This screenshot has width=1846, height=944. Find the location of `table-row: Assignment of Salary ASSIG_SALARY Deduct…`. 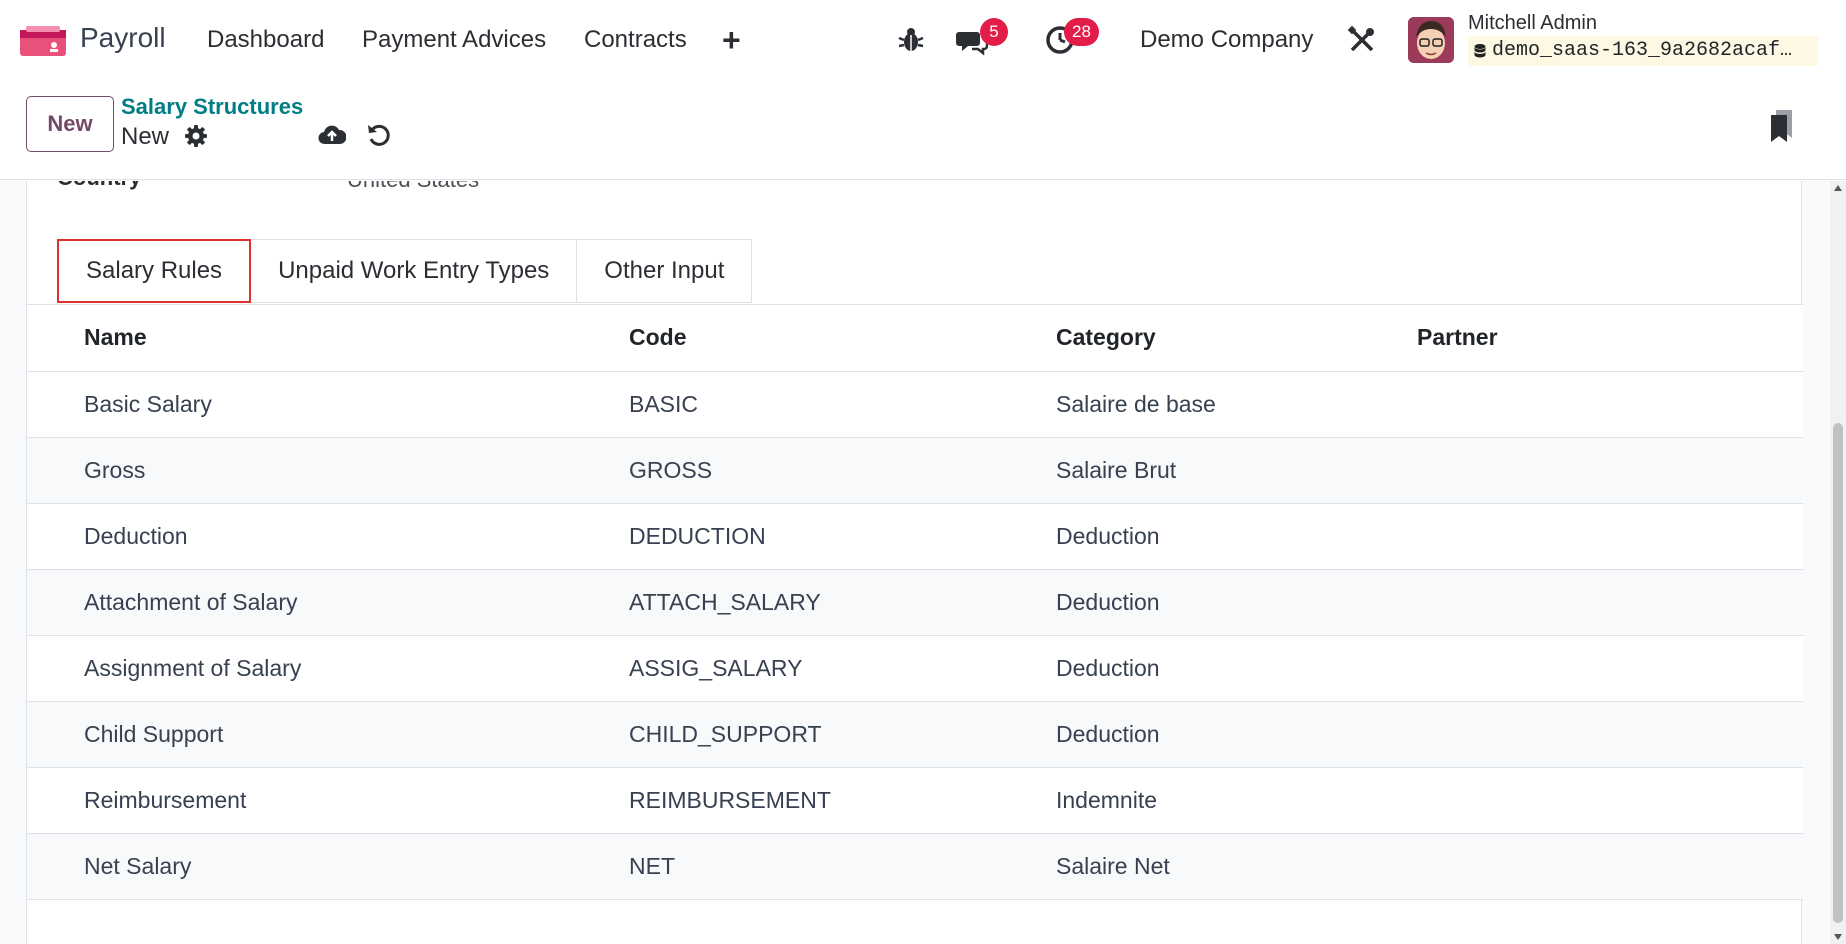

table-row: Assignment of Salary ASSIG_SALARY Deduct… is located at coordinates (915, 668).